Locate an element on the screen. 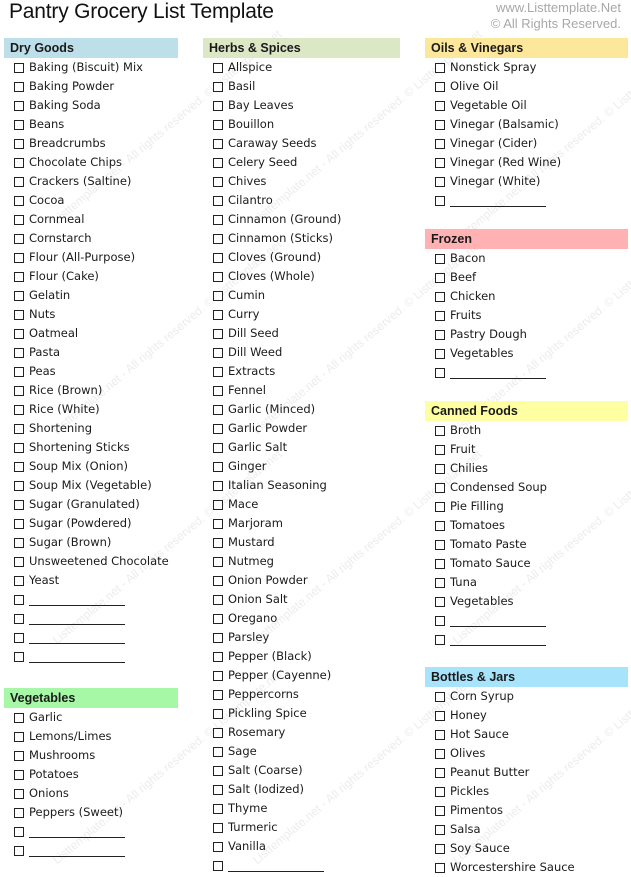 This screenshot has height=877, width=631. checklist-item: Nutmeg is located at coordinates (301, 561).